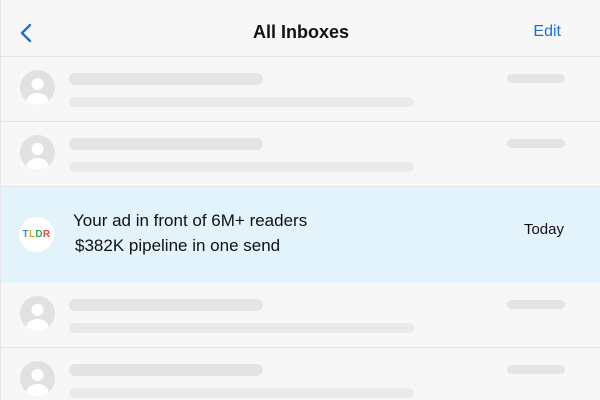 The image size is (600, 400). What do you see at coordinates (190, 220) in the screenshot?
I see `email-subject: Your ad in front of 6M+ readers` at bounding box center [190, 220].